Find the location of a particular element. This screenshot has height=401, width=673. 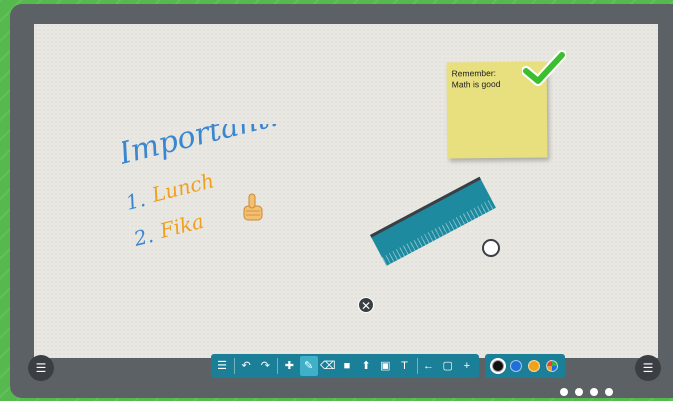

color-swatch-multi is located at coordinates (552, 366).